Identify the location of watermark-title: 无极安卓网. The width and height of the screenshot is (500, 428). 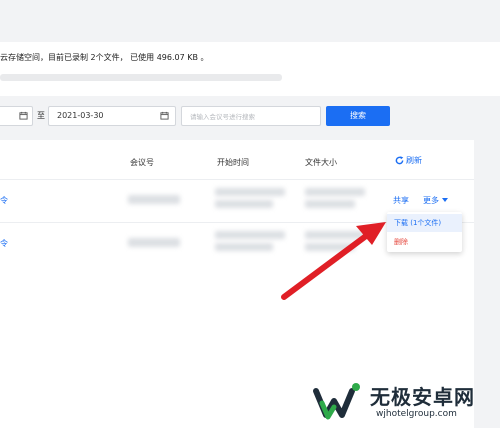
(422, 397).